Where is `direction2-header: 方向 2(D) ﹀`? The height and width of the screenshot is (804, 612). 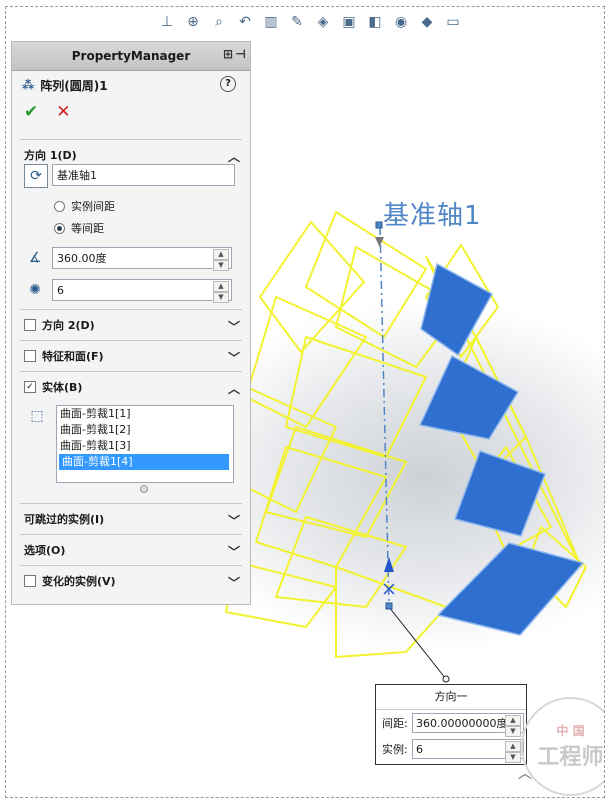 direction2-header: 方向 2(D) ﹀ is located at coordinates (131, 325).